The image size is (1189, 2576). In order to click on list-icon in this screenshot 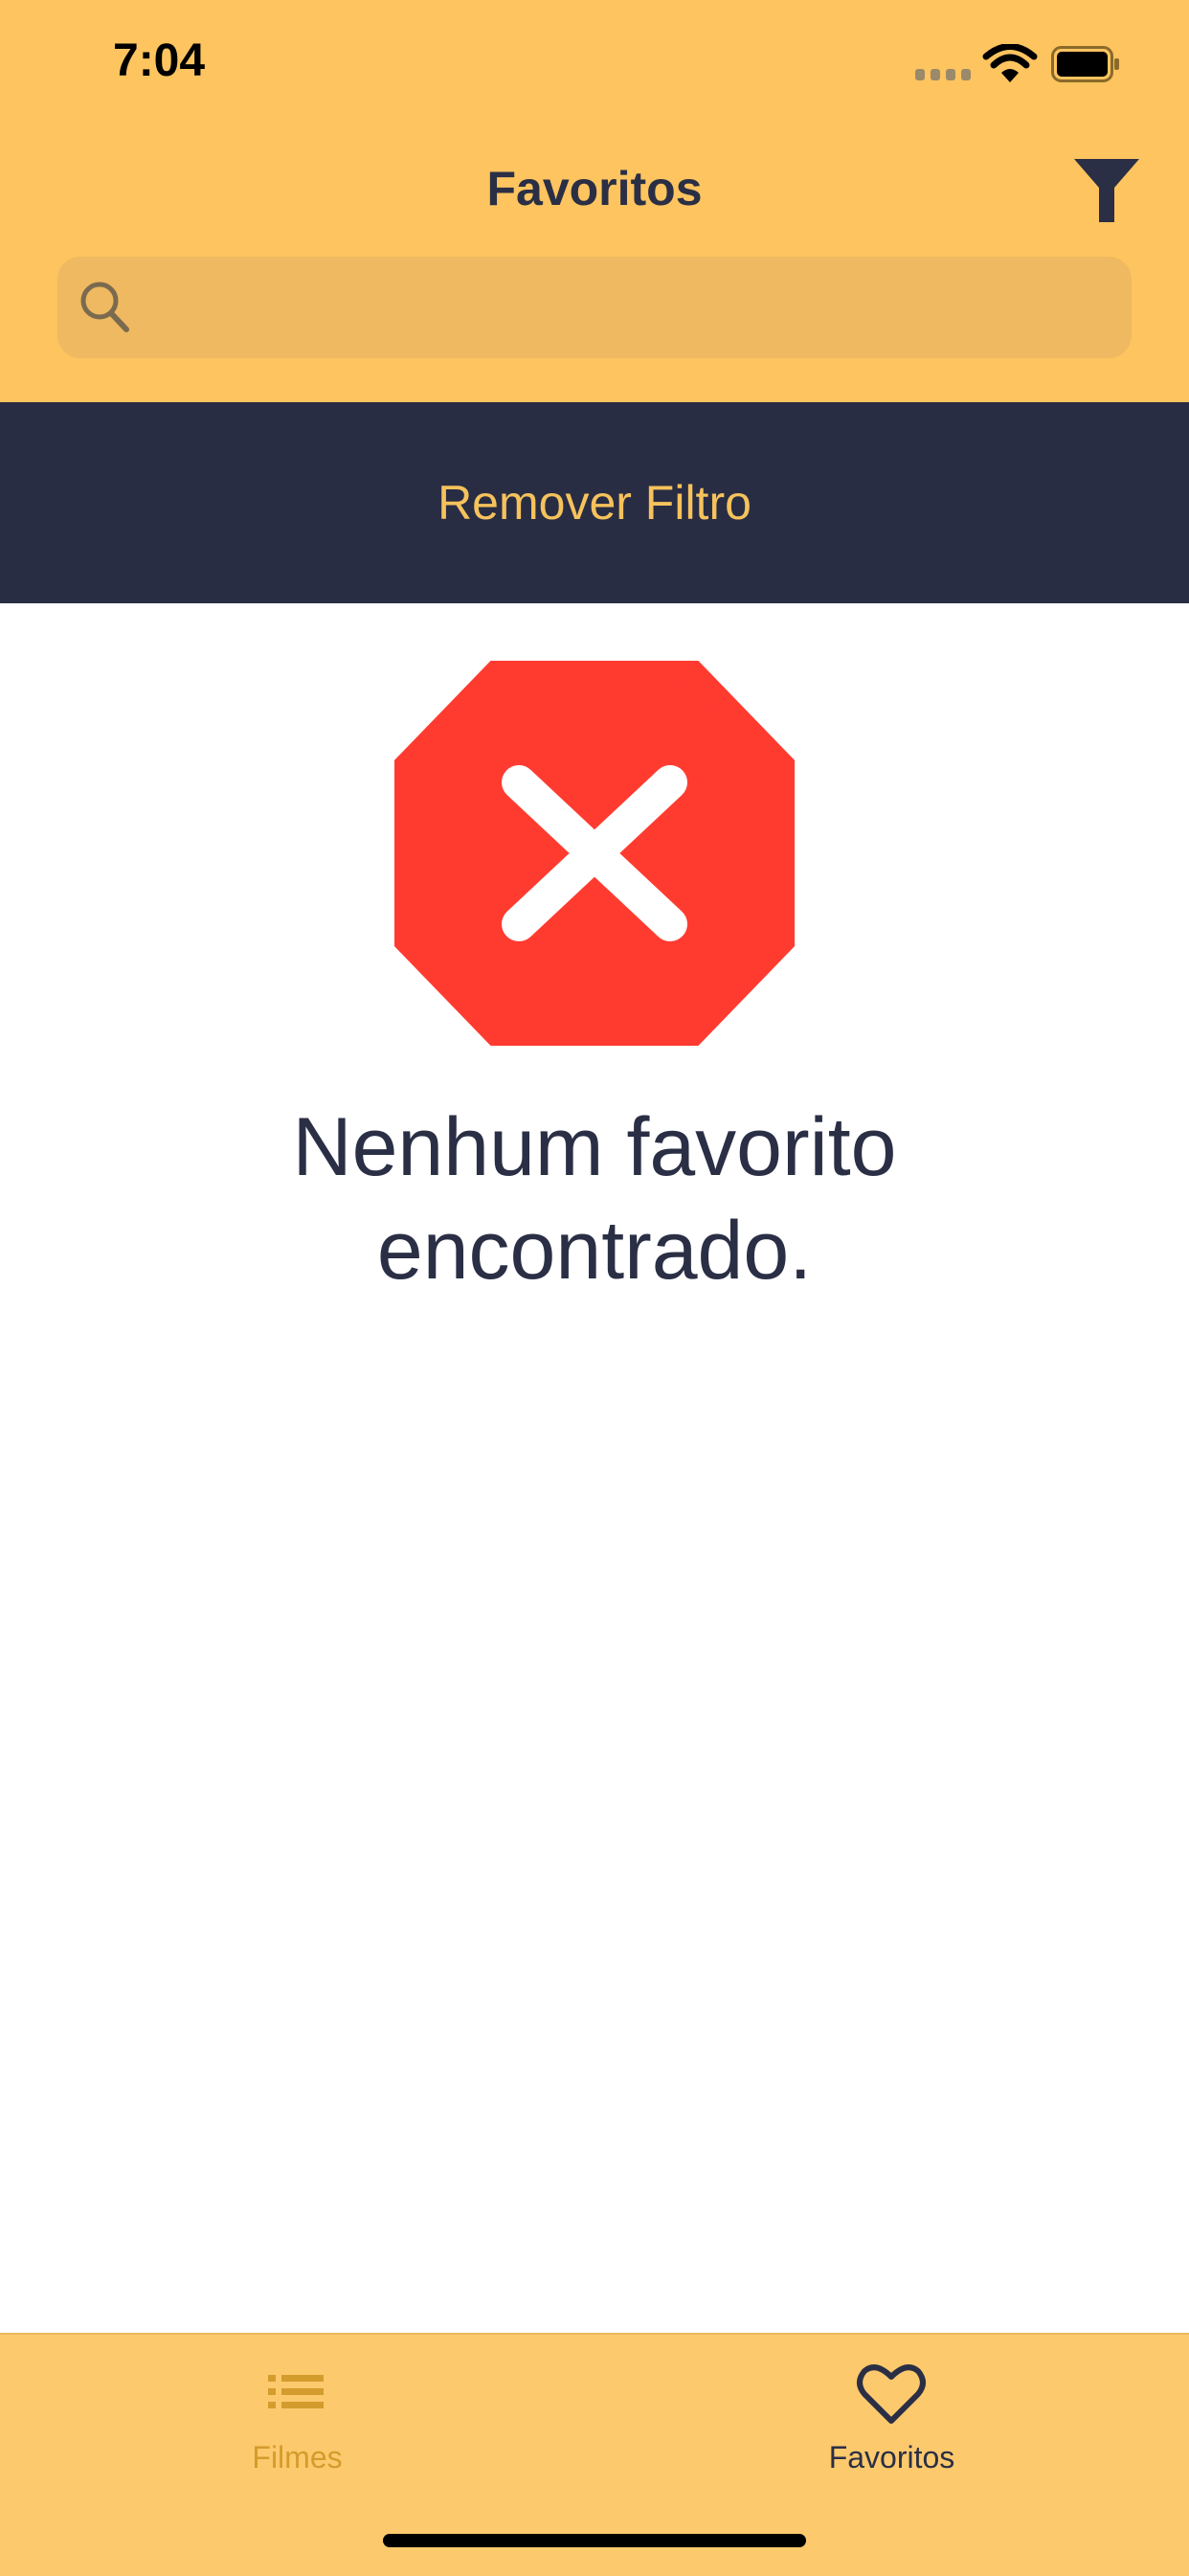, I will do `click(296, 2391)`.